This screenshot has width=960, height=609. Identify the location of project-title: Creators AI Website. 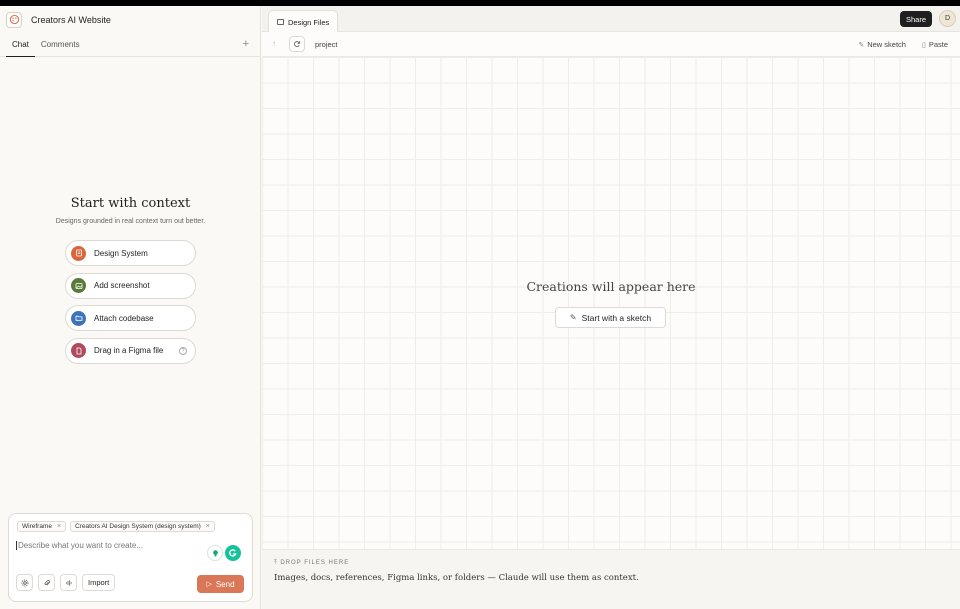
(71, 19).